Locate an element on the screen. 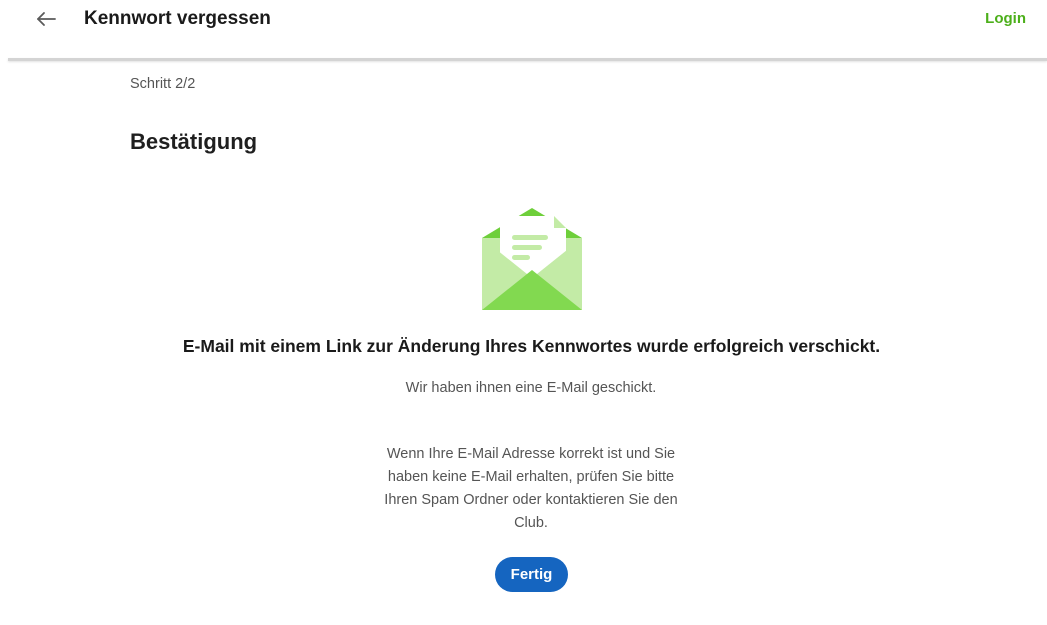  info-text-sent: Wir haben ihnen eine E-Mail geschickt. is located at coordinates (531, 388).